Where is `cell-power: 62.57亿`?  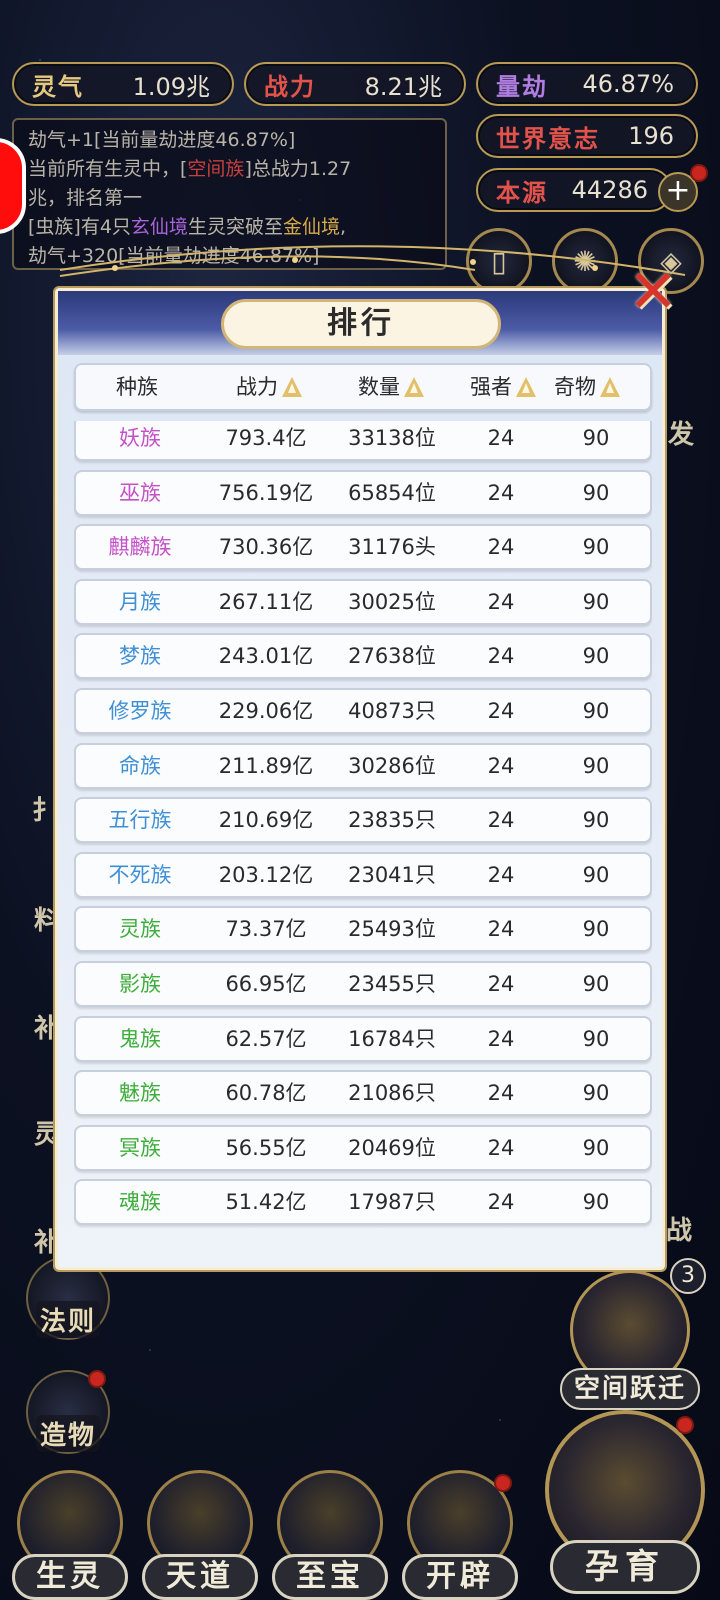 cell-power: 62.57亿 is located at coordinates (266, 1038).